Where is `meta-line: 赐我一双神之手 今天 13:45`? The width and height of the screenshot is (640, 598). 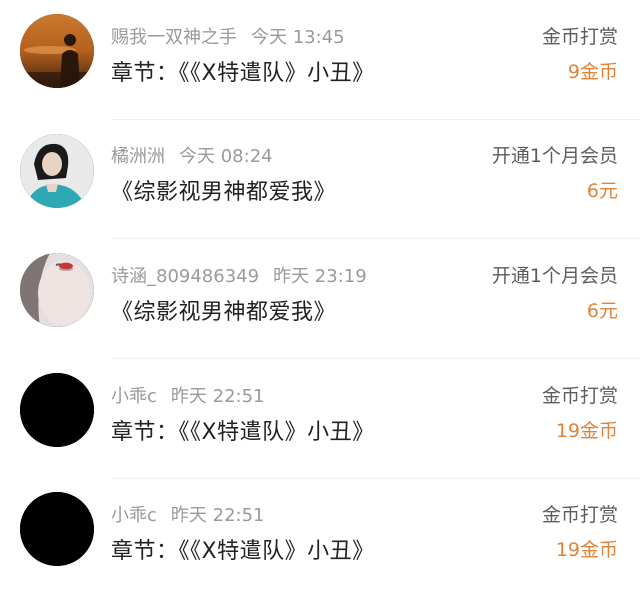
meta-line: 赐我一双神之手 今天 13:45 is located at coordinates (228, 36).